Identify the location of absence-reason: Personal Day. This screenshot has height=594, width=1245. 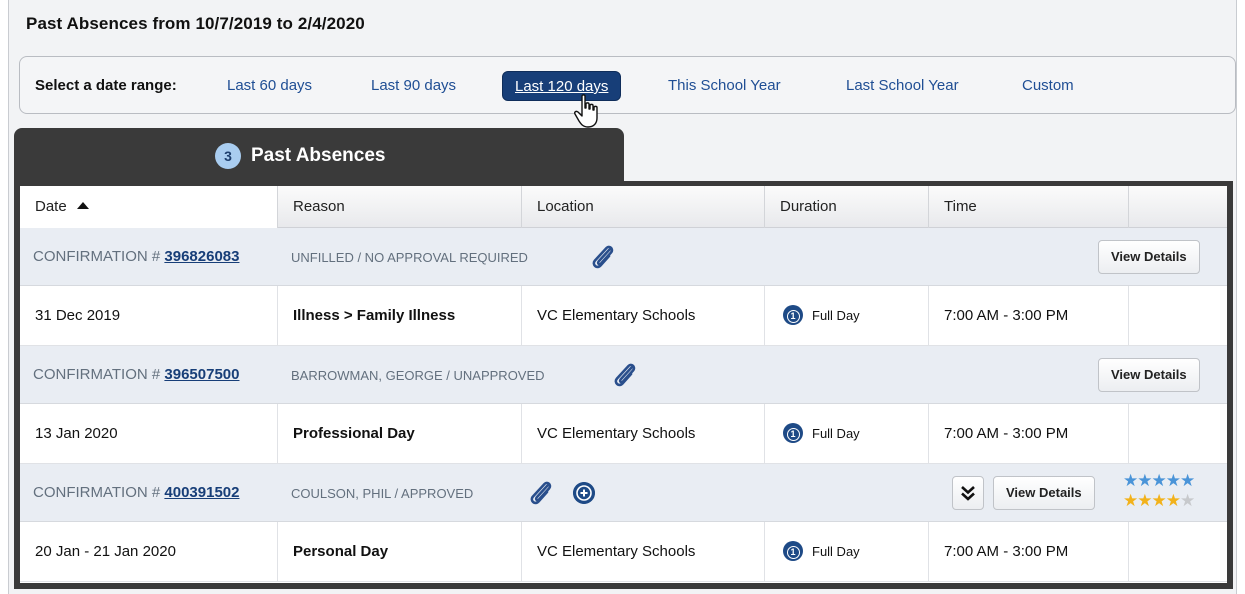
(400, 552).